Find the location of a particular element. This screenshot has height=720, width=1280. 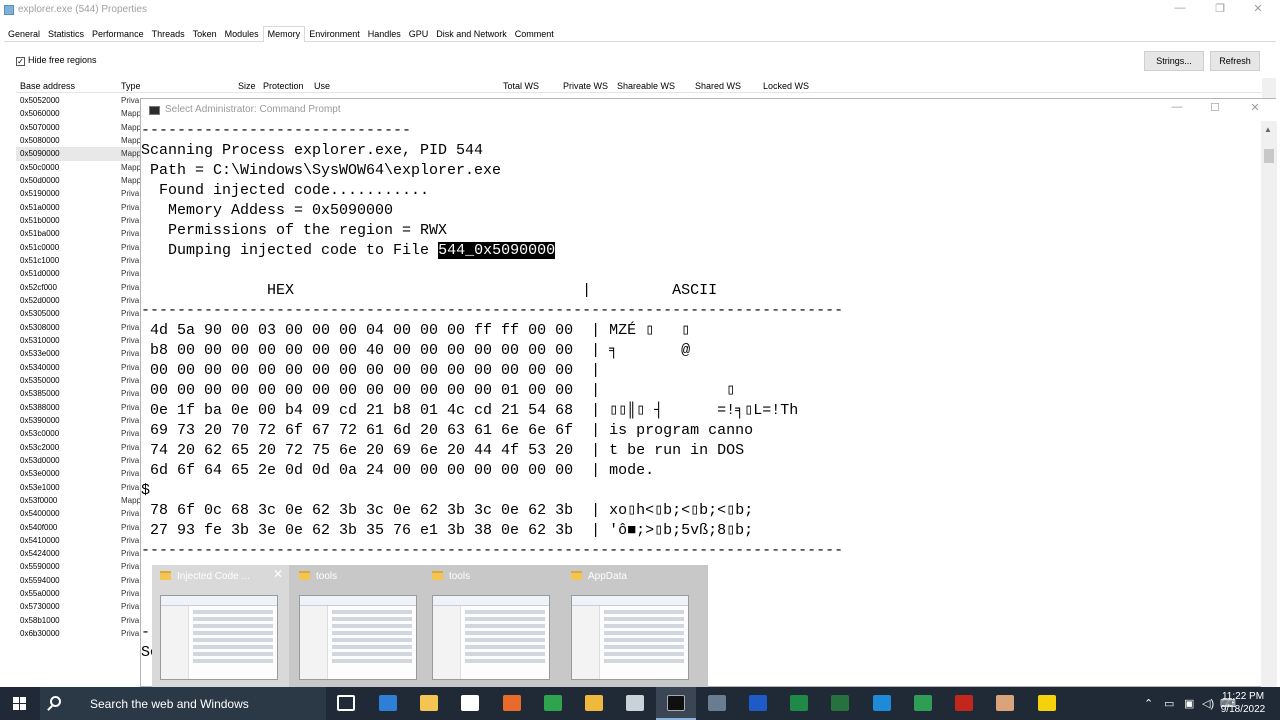

edge-icon is located at coordinates (388, 703).